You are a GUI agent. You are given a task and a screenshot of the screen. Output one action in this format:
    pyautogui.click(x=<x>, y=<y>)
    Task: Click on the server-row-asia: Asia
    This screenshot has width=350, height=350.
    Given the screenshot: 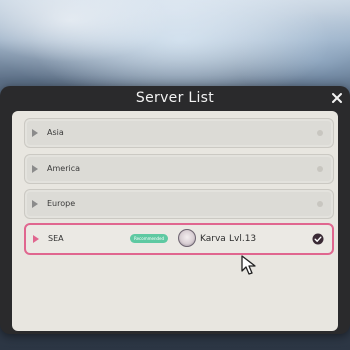 What is the action you would take?
    pyautogui.click(x=179, y=133)
    